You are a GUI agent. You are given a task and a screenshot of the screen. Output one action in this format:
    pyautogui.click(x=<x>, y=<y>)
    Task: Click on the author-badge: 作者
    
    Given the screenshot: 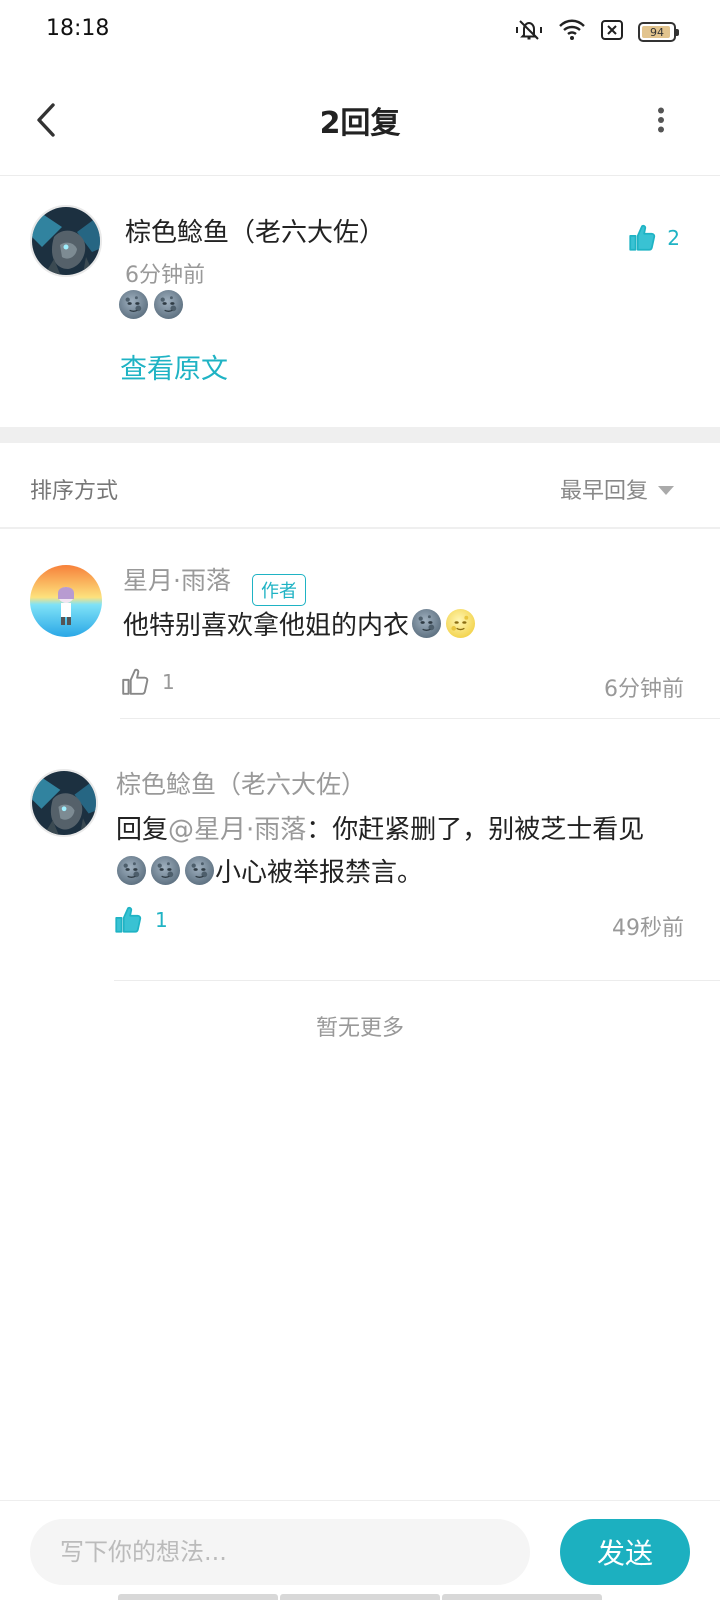 What is the action you would take?
    pyautogui.click(x=279, y=590)
    